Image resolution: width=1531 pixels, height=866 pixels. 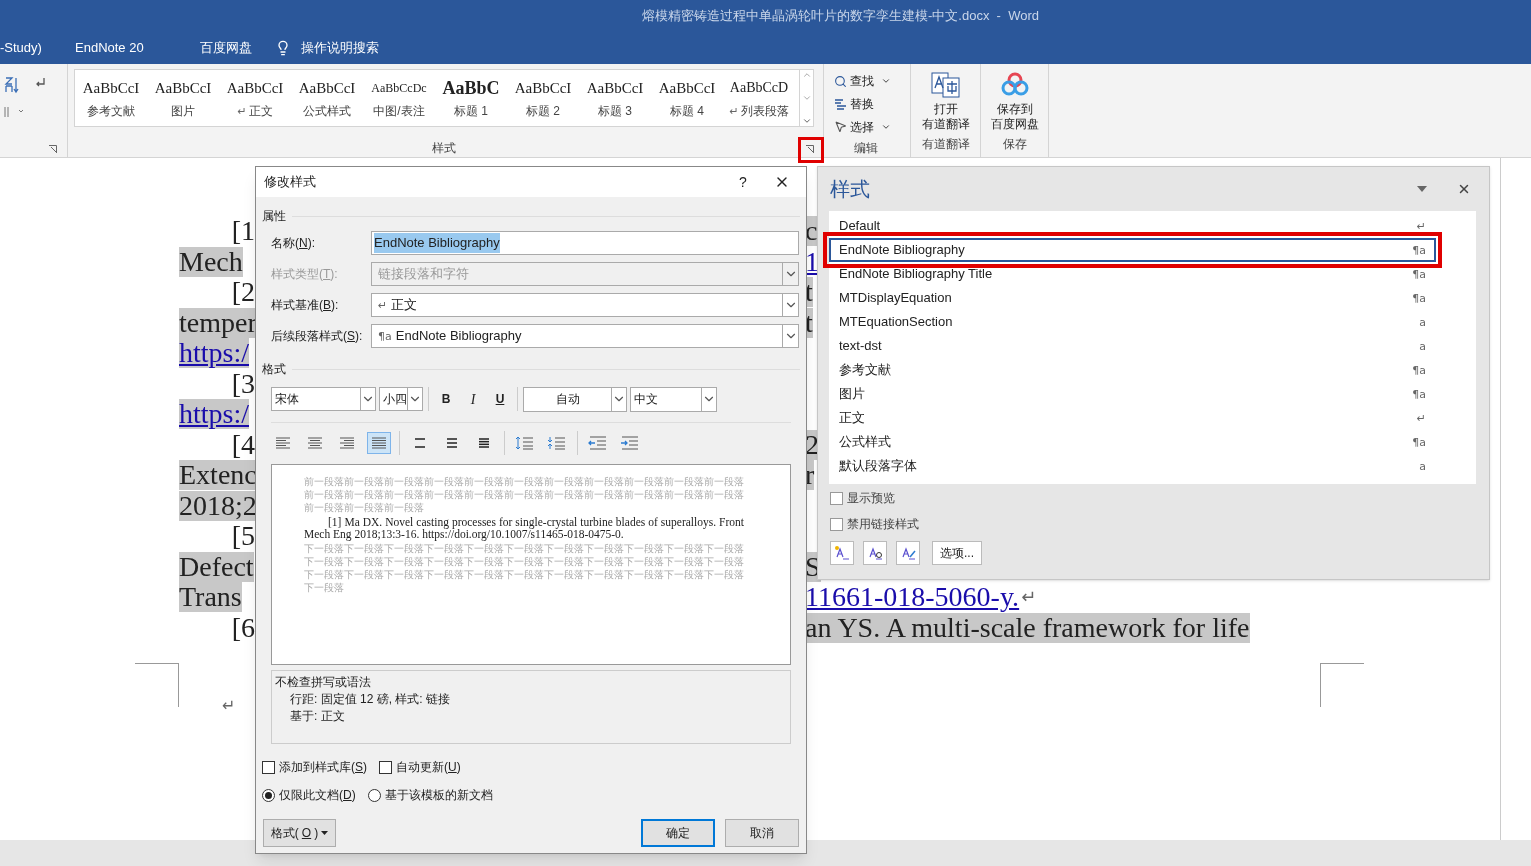 I want to click on style-list-item: text-dst a, so click(x=1132, y=346).